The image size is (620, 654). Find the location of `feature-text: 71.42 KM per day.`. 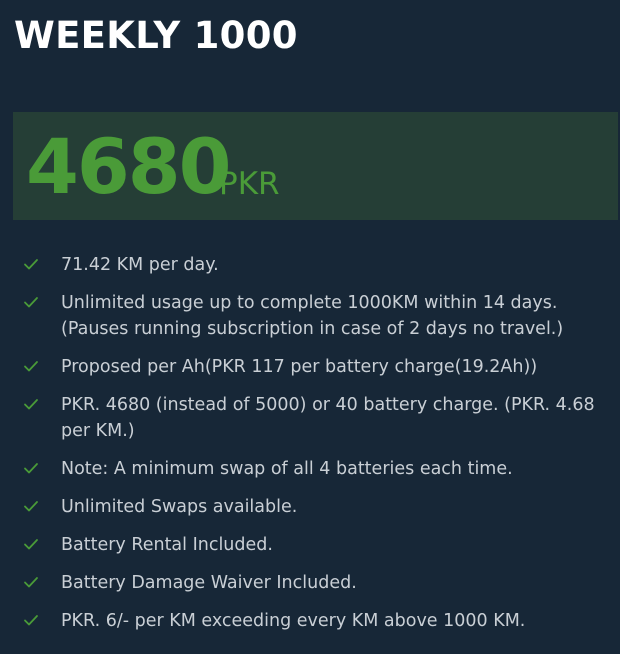

feature-text: 71.42 KM per day. is located at coordinates (140, 265).